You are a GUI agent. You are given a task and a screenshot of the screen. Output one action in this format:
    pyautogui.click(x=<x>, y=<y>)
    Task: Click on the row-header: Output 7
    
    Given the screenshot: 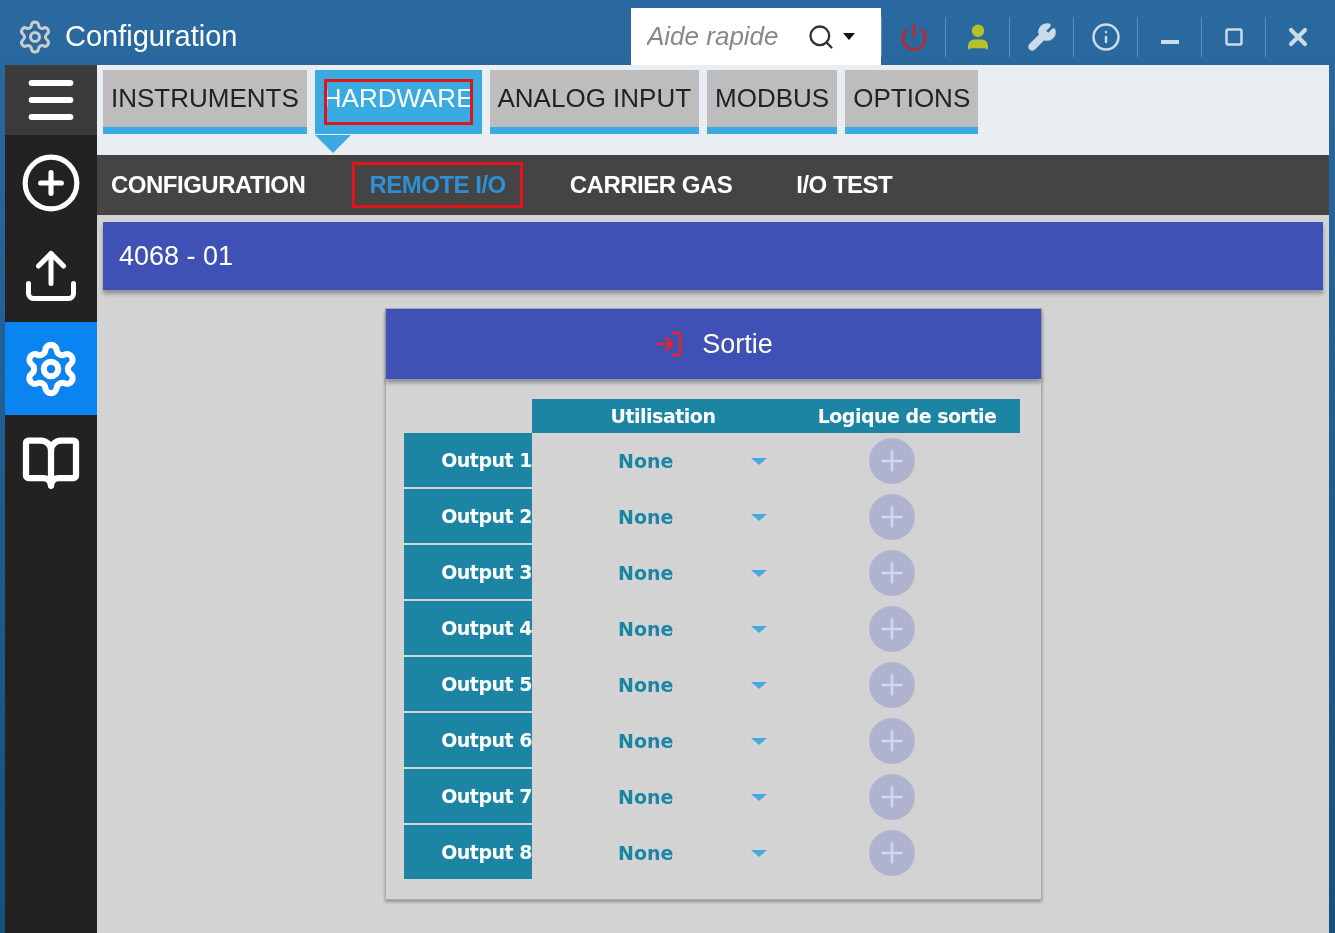 What is the action you would take?
    pyautogui.click(x=468, y=797)
    